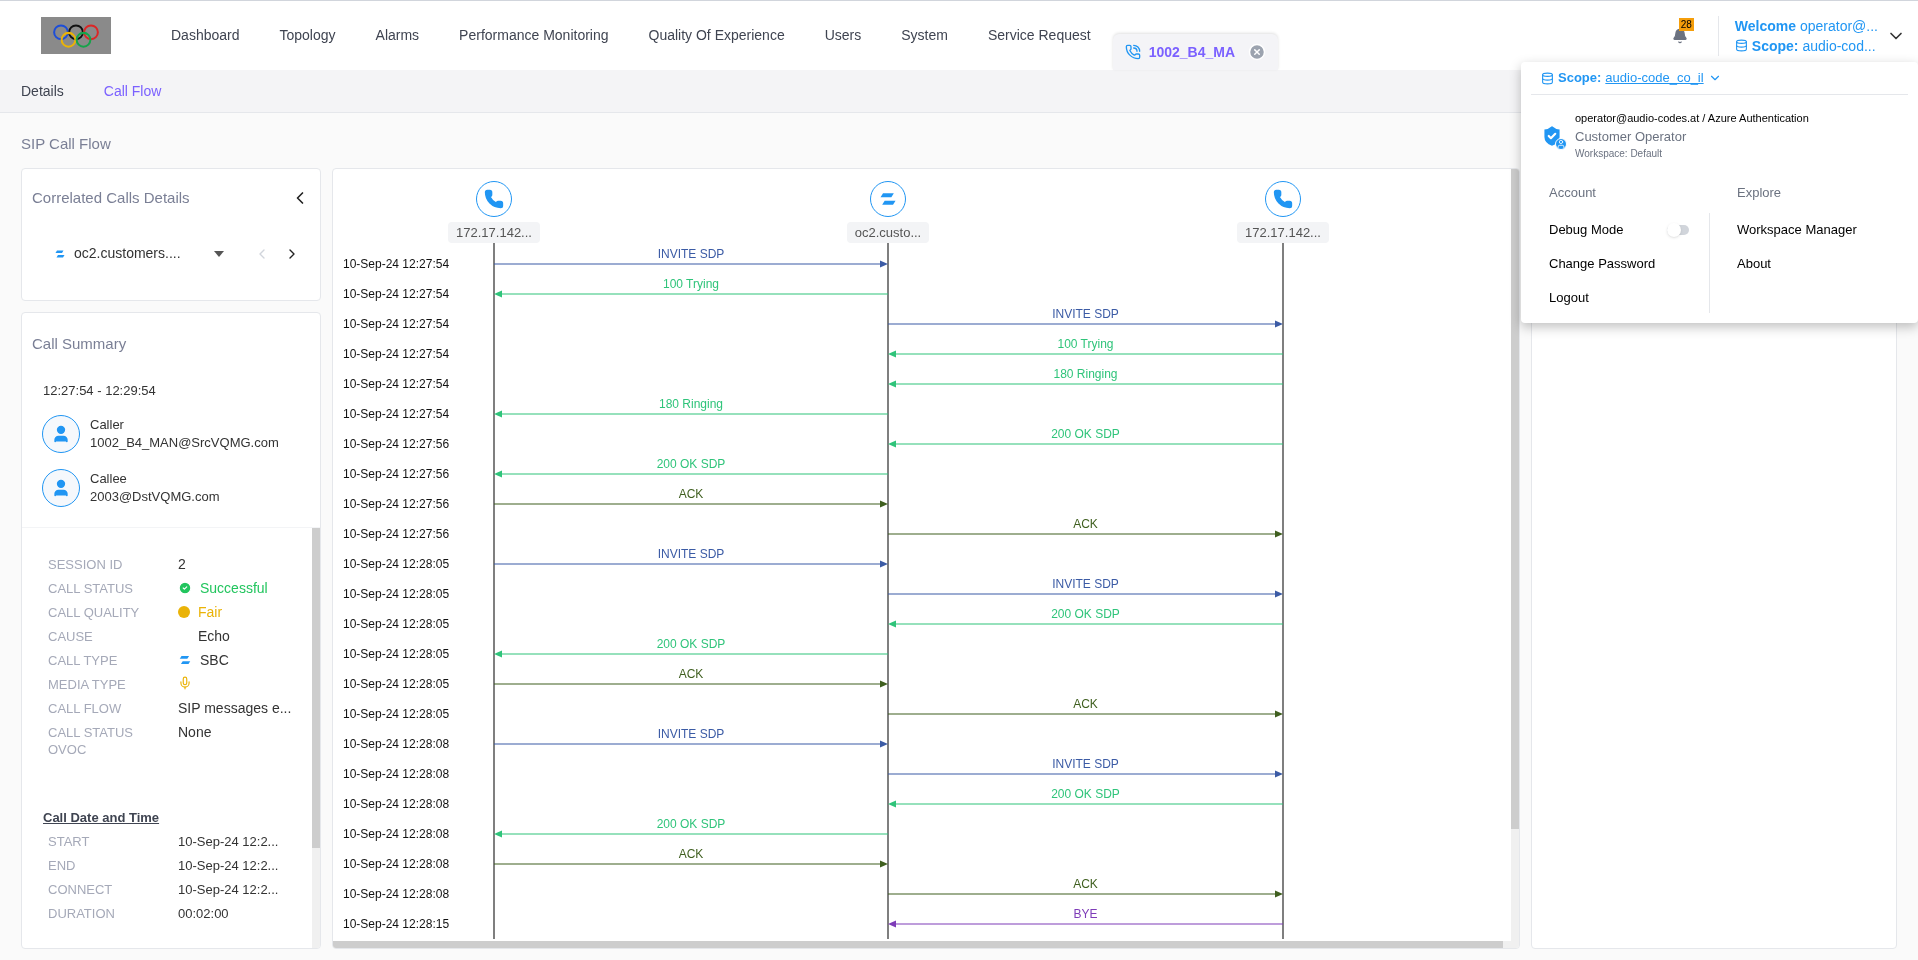 Image resolution: width=1918 pixels, height=960 pixels. What do you see at coordinates (91, 740) in the screenshot?
I see `field-label: CALL STATUS OVOC` at bounding box center [91, 740].